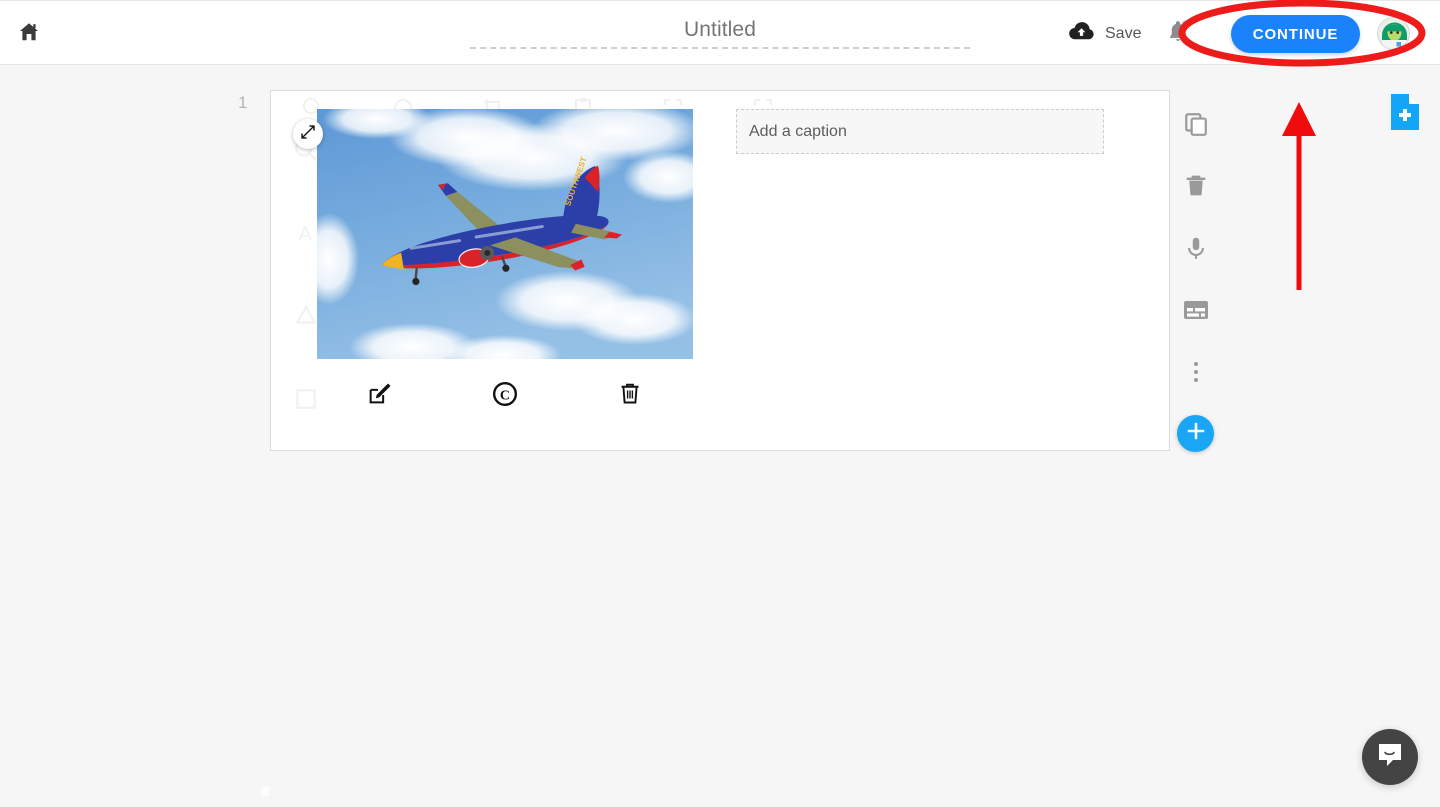 The image size is (1440, 807). I want to click on bell-notification-icon, so click(1178, 33).